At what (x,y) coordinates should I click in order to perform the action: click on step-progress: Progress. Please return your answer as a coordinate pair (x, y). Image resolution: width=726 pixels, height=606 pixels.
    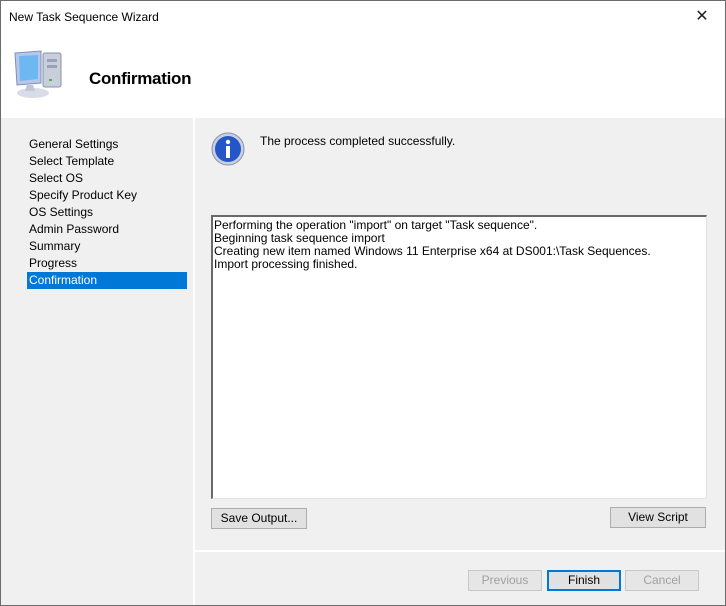
    Looking at the image, I should click on (107, 263).